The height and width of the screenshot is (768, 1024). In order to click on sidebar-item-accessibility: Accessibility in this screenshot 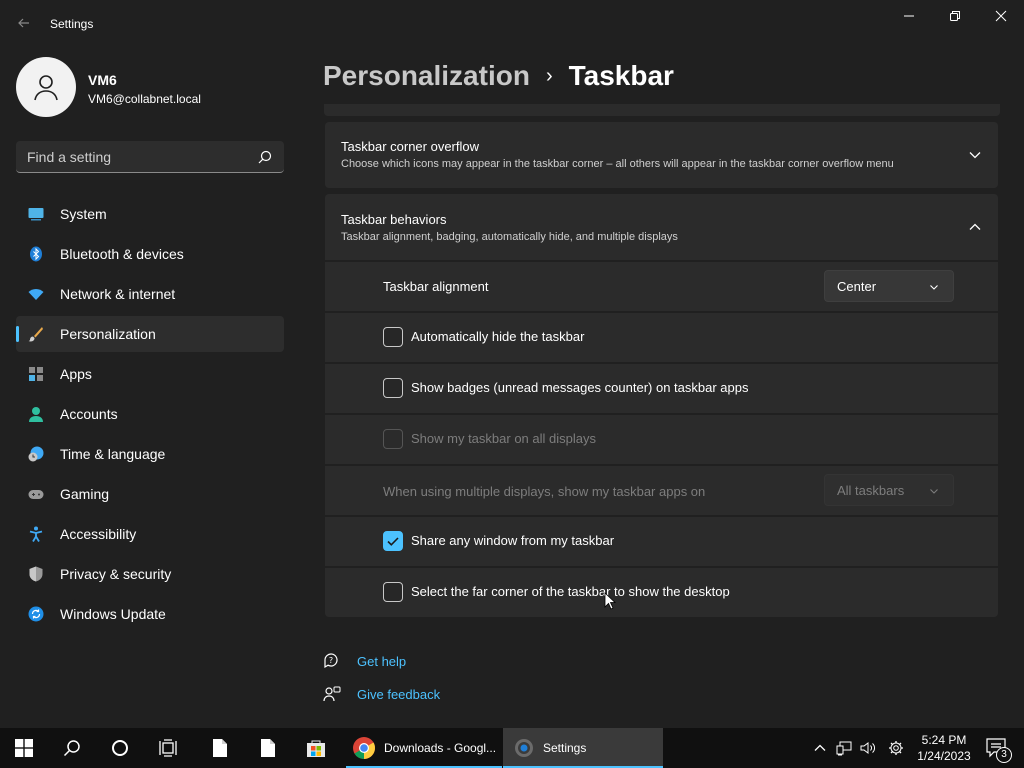, I will do `click(150, 534)`.